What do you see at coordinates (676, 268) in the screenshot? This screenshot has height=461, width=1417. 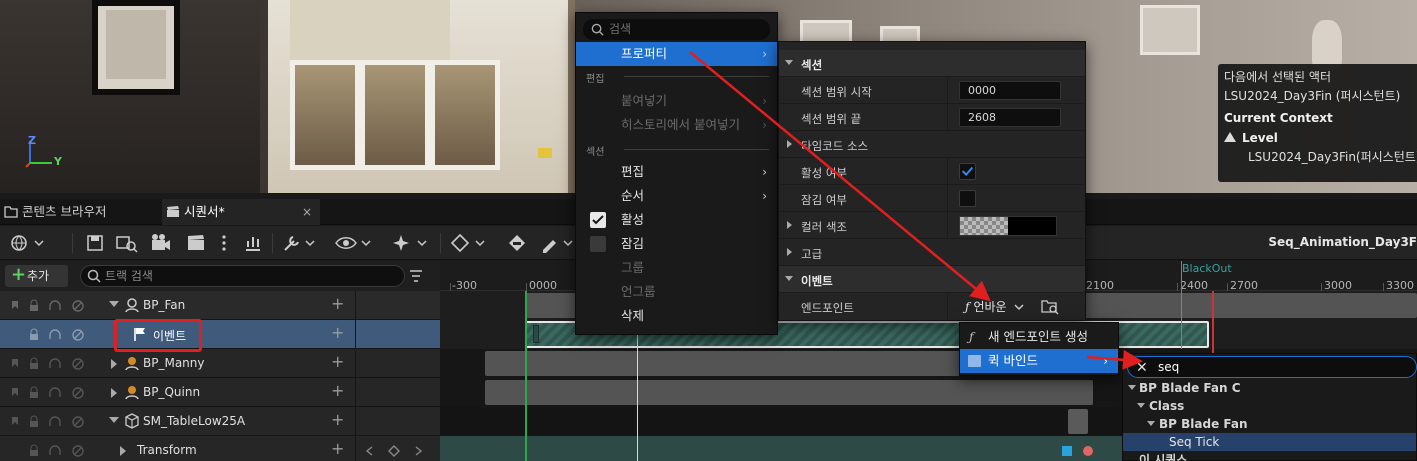 I see `menu-item-group: 그룹` at bounding box center [676, 268].